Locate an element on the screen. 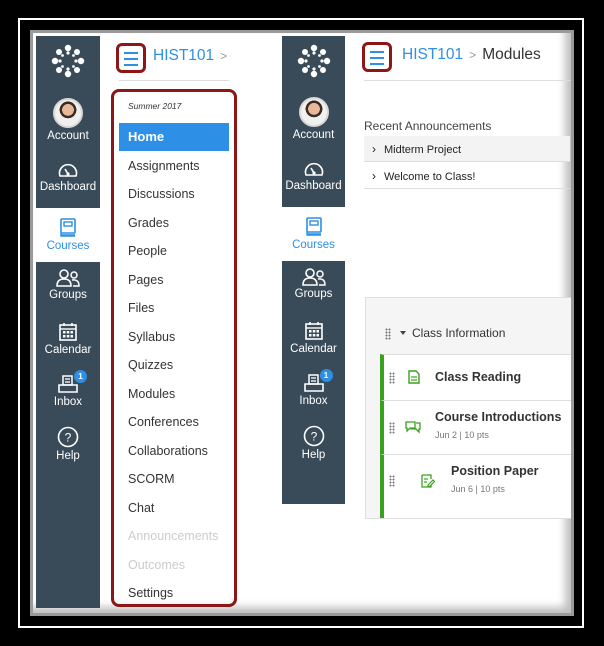  announcement-title: Welcome to Class! is located at coordinates (430, 177).